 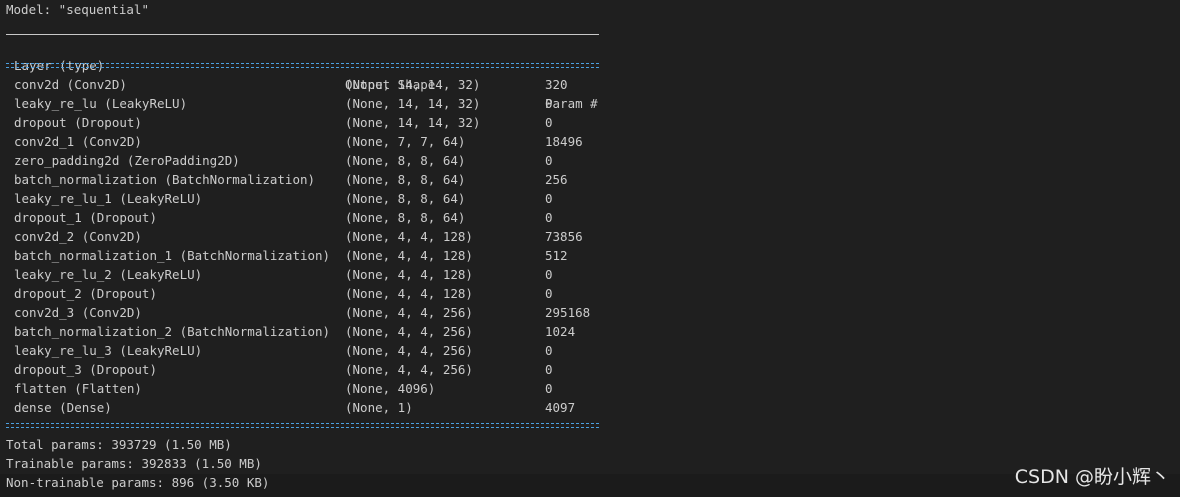 What do you see at coordinates (85, 293) in the screenshot?
I see `layer-name-cell: dropout_2 (Dropout)` at bounding box center [85, 293].